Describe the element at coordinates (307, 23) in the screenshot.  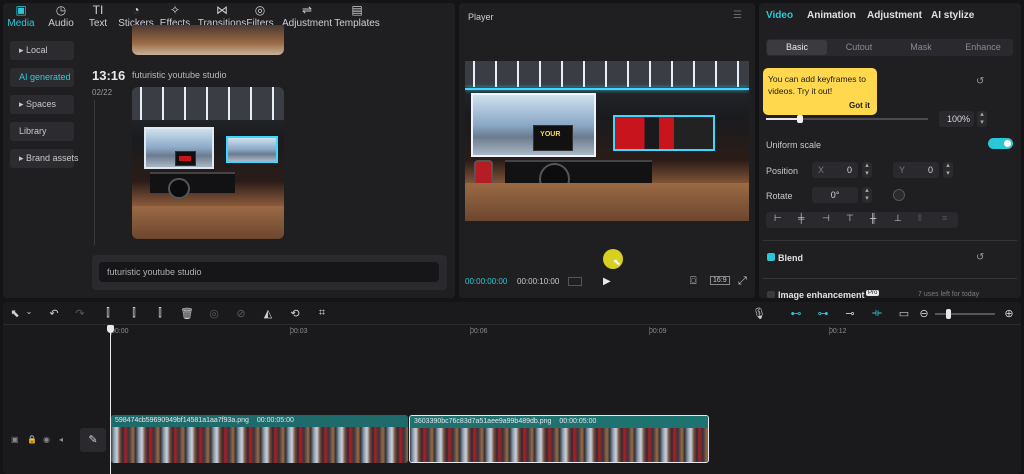
I see `toolbar-label: Adjustment` at that location.